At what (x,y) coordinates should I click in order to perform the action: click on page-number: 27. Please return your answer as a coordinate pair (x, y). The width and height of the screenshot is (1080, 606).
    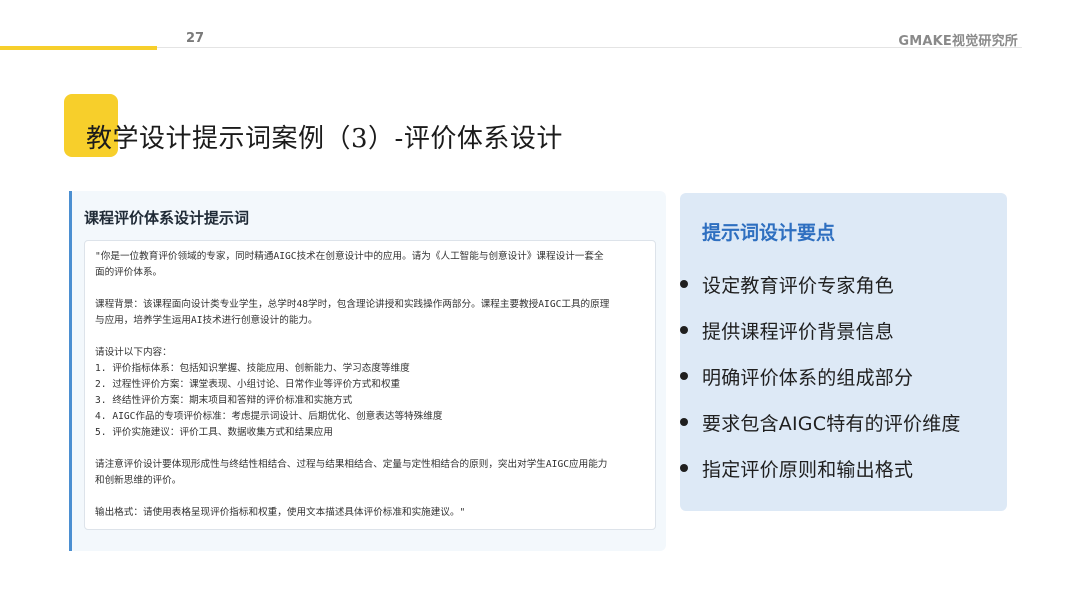
    Looking at the image, I should click on (195, 38).